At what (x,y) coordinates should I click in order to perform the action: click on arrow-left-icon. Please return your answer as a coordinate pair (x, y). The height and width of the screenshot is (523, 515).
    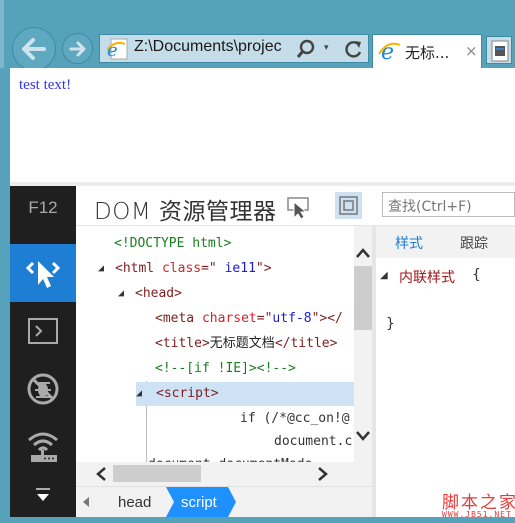
    Looking at the image, I should click on (34, 49).